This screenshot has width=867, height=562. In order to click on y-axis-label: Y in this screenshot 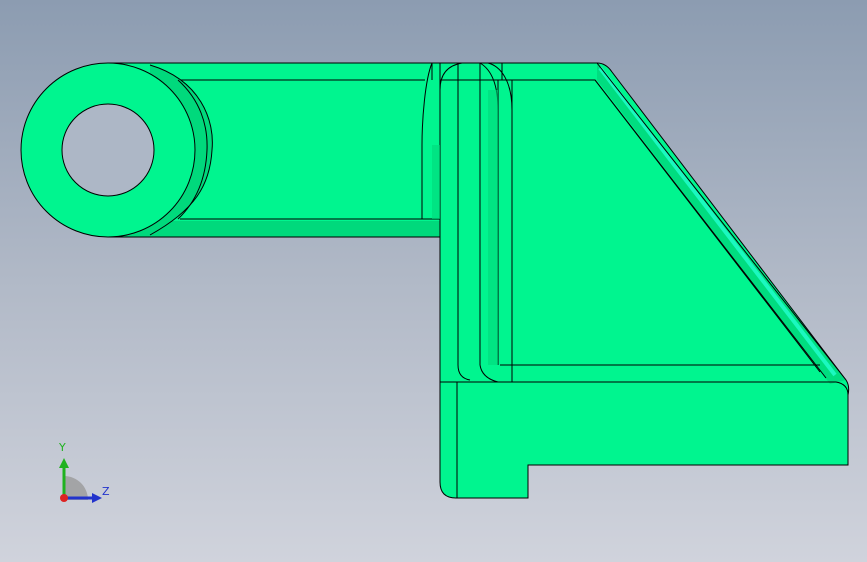, I will do `click(62, 447)`.